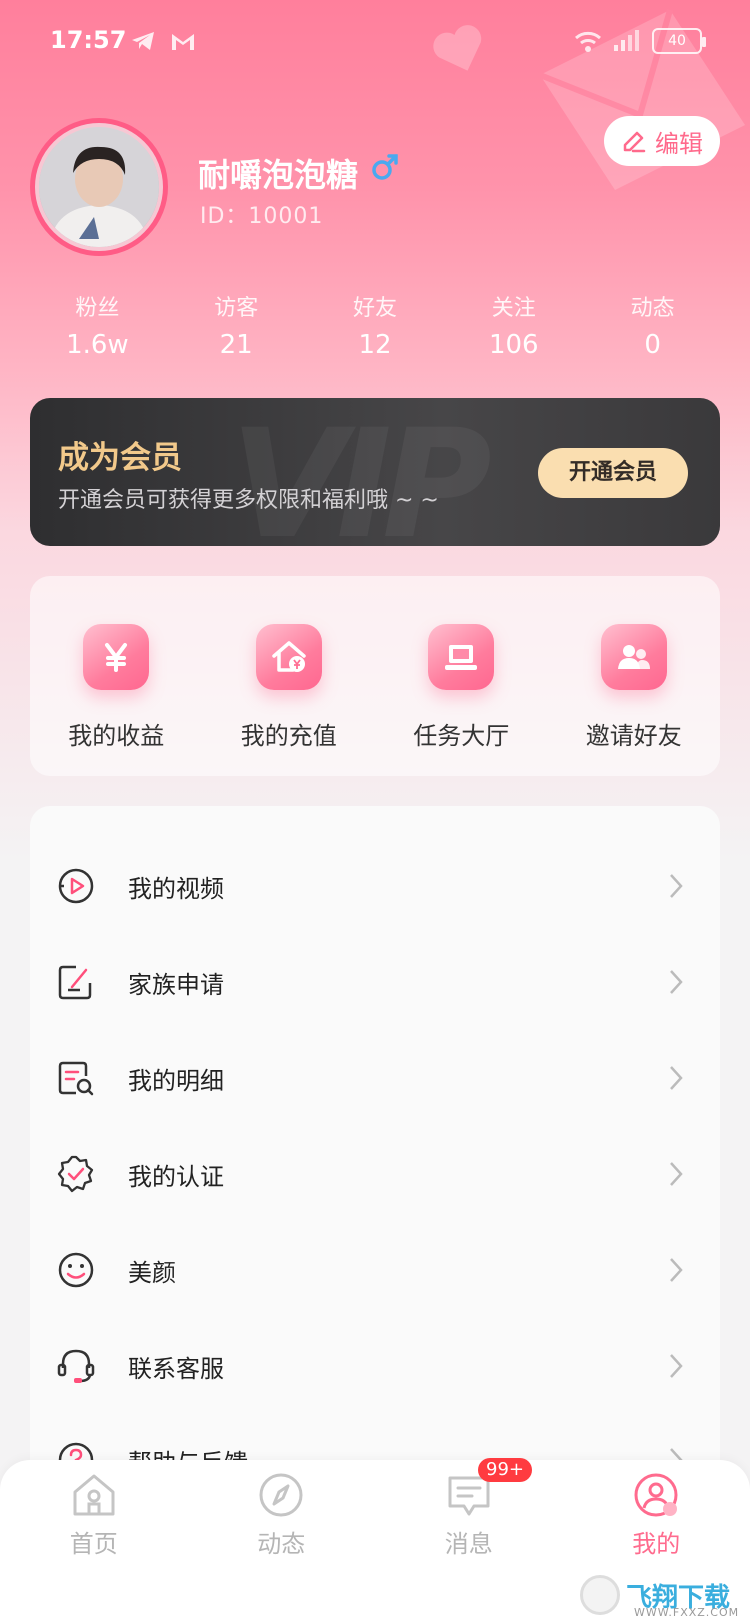 This screenshot has width=750, height=1624. I want to click on message-badge: 99+, so click(505, 1470).